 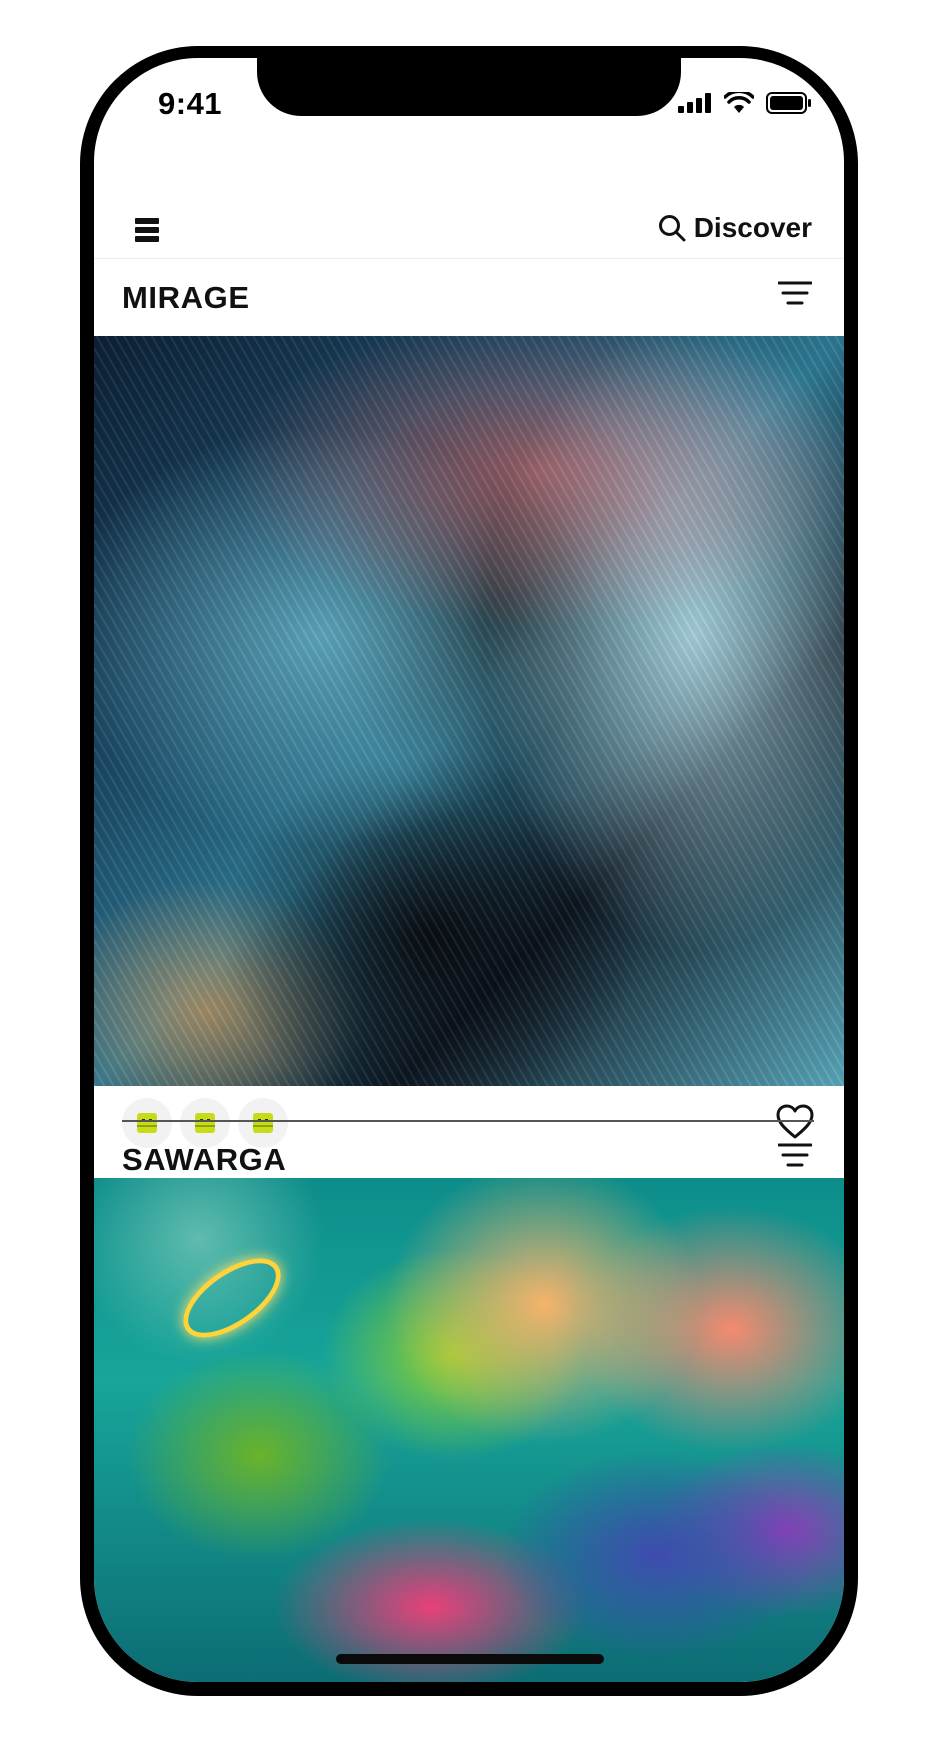 What do you see at coordinates (470, 1659) in the screenshot?
I see `home-indicator` at bounding box center [470, 1659].